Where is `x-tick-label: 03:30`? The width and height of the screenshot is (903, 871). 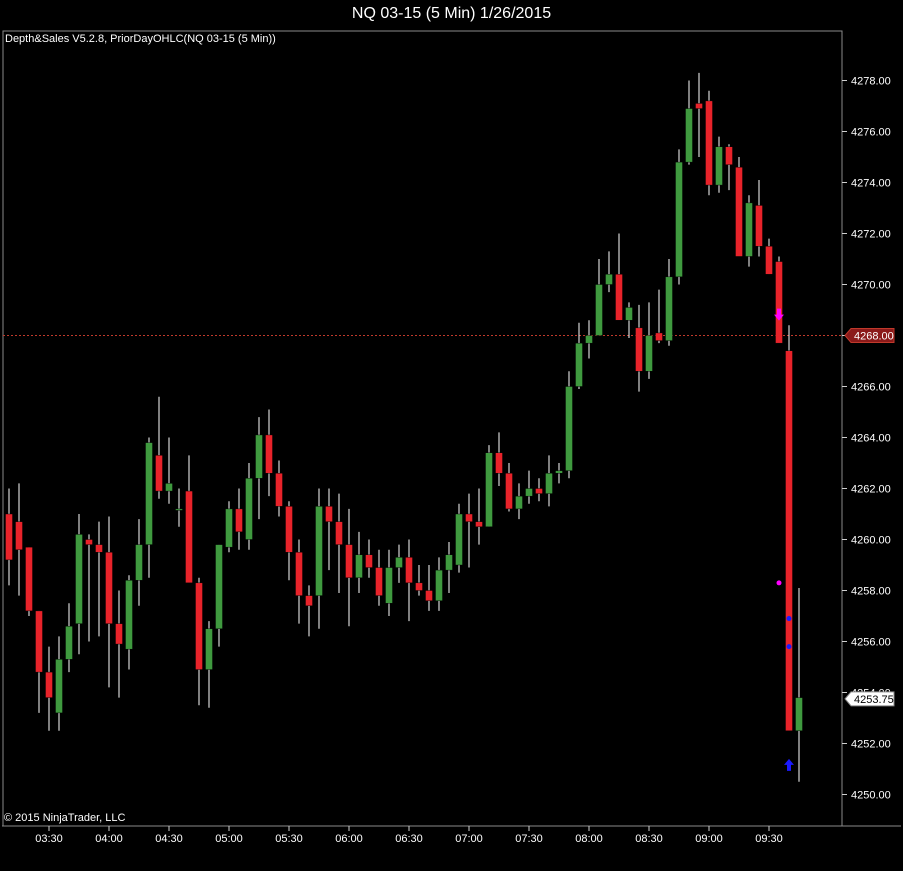
x-tick-label: 03:30 is located at coordinates (49, 839).